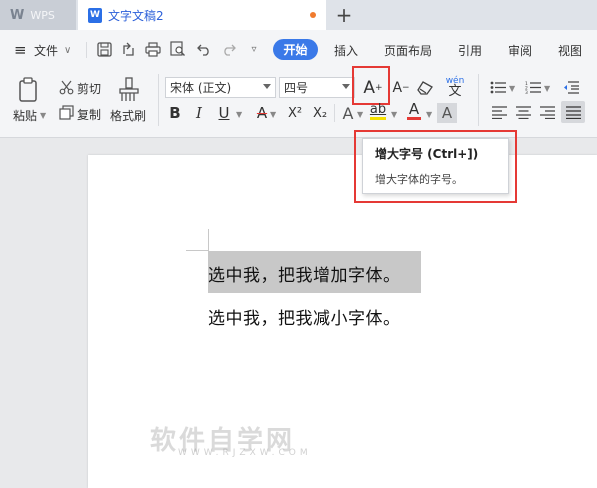 This screenshot has height=488, width=597. I want to click on save-icon, so click(104, 49).